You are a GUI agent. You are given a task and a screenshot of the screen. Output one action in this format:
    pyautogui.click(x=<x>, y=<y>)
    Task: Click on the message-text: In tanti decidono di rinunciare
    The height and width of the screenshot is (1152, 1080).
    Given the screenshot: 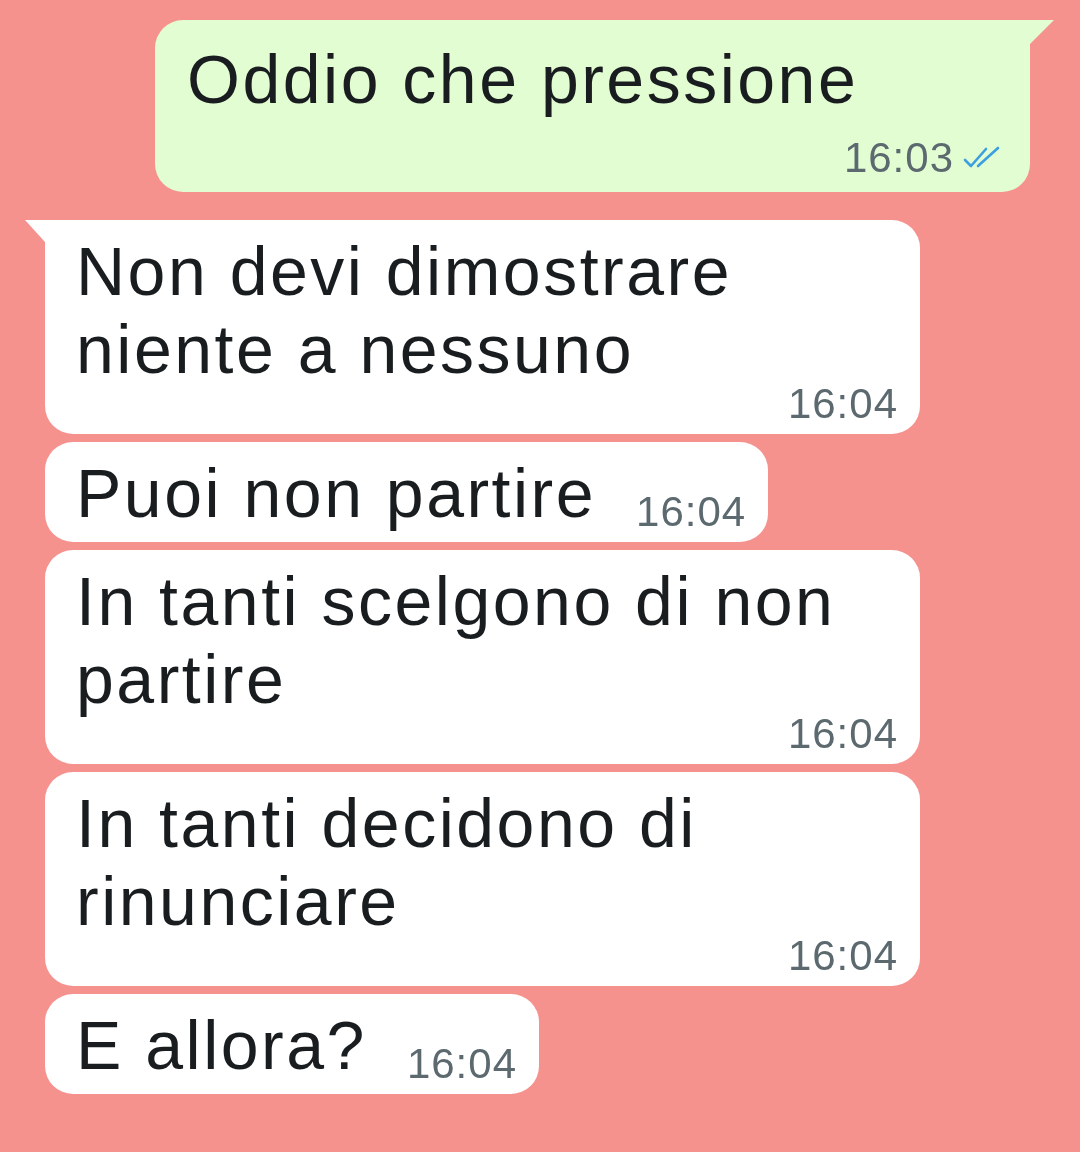 What is the action you would take?
    pyautogui.click(x=387, y=862)
    